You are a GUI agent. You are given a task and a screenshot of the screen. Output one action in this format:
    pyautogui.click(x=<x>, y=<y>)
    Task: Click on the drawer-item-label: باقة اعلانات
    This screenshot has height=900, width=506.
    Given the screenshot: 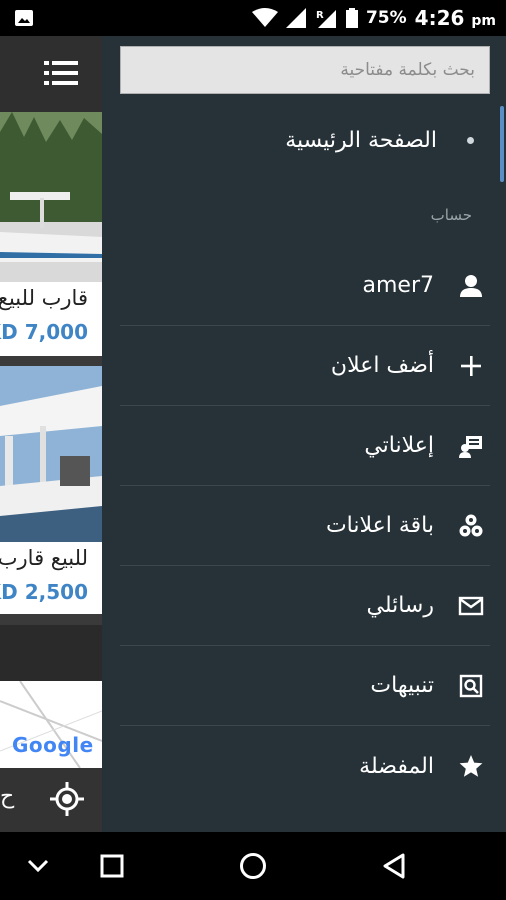 What is the action you would take?
    pyautogui.click(x=379, y=525)
    